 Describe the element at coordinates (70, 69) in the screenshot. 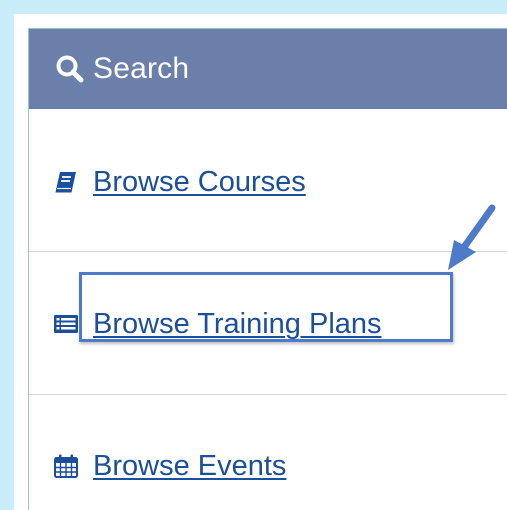

I see `search-icon` at that location.